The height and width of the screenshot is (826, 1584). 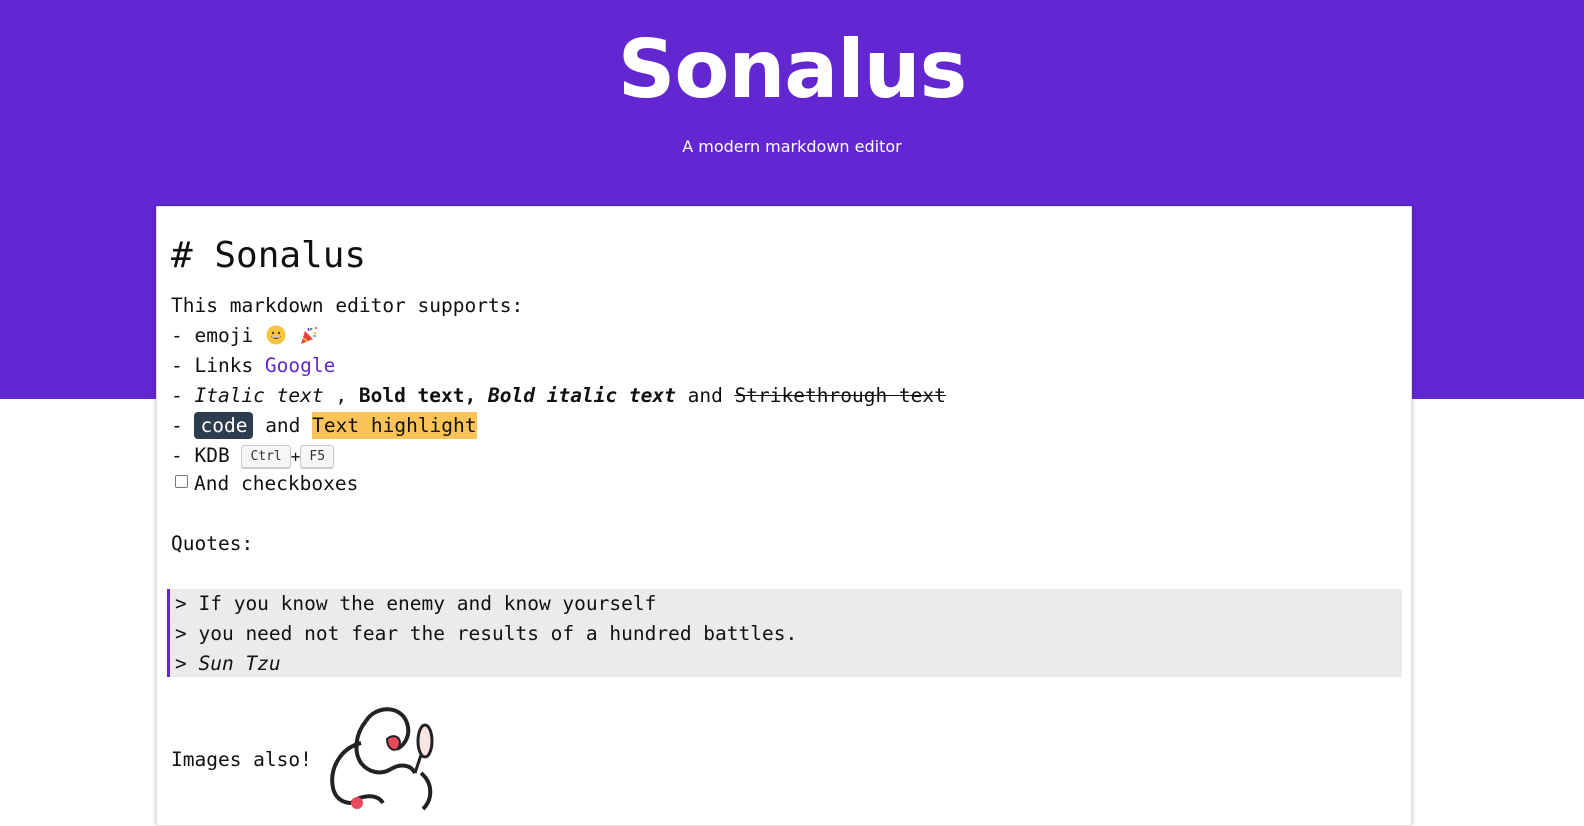 I want to click on inline-code: code, so click(x=224, y=425).